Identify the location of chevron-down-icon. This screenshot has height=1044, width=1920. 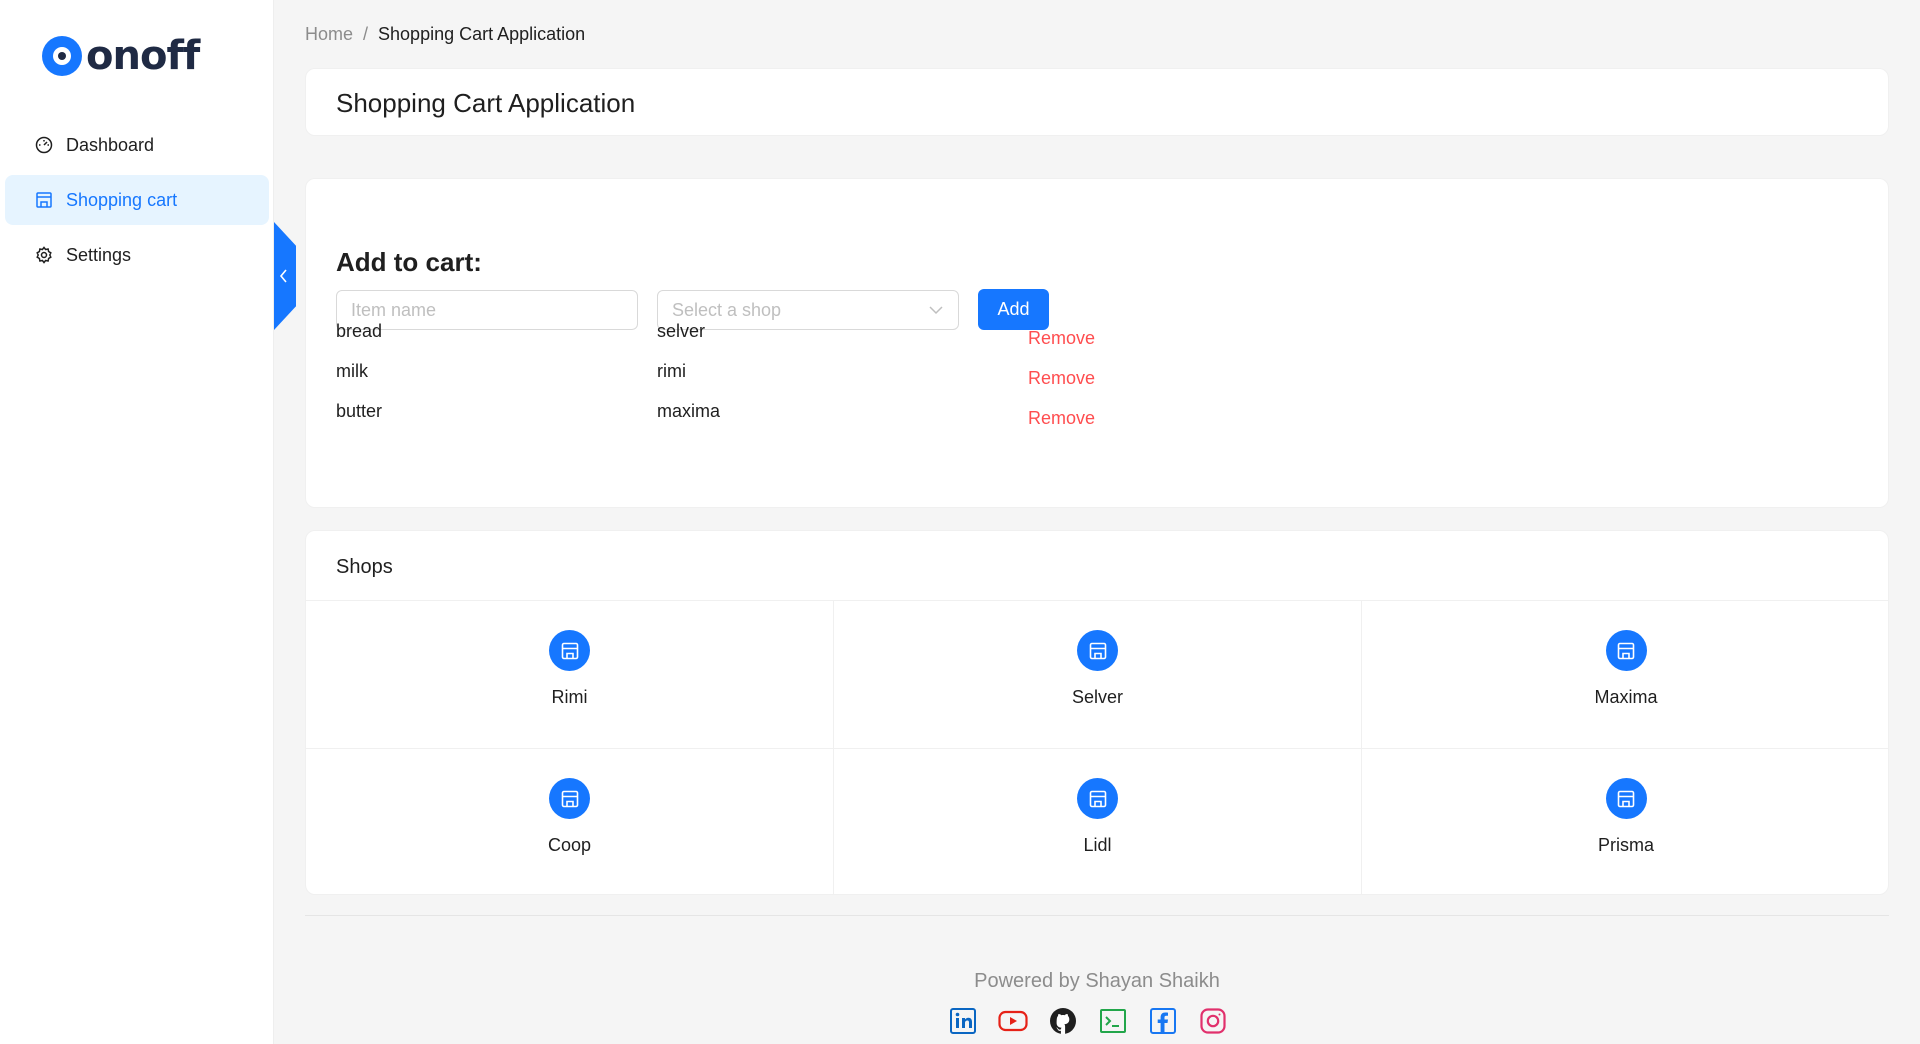
(936, 310).